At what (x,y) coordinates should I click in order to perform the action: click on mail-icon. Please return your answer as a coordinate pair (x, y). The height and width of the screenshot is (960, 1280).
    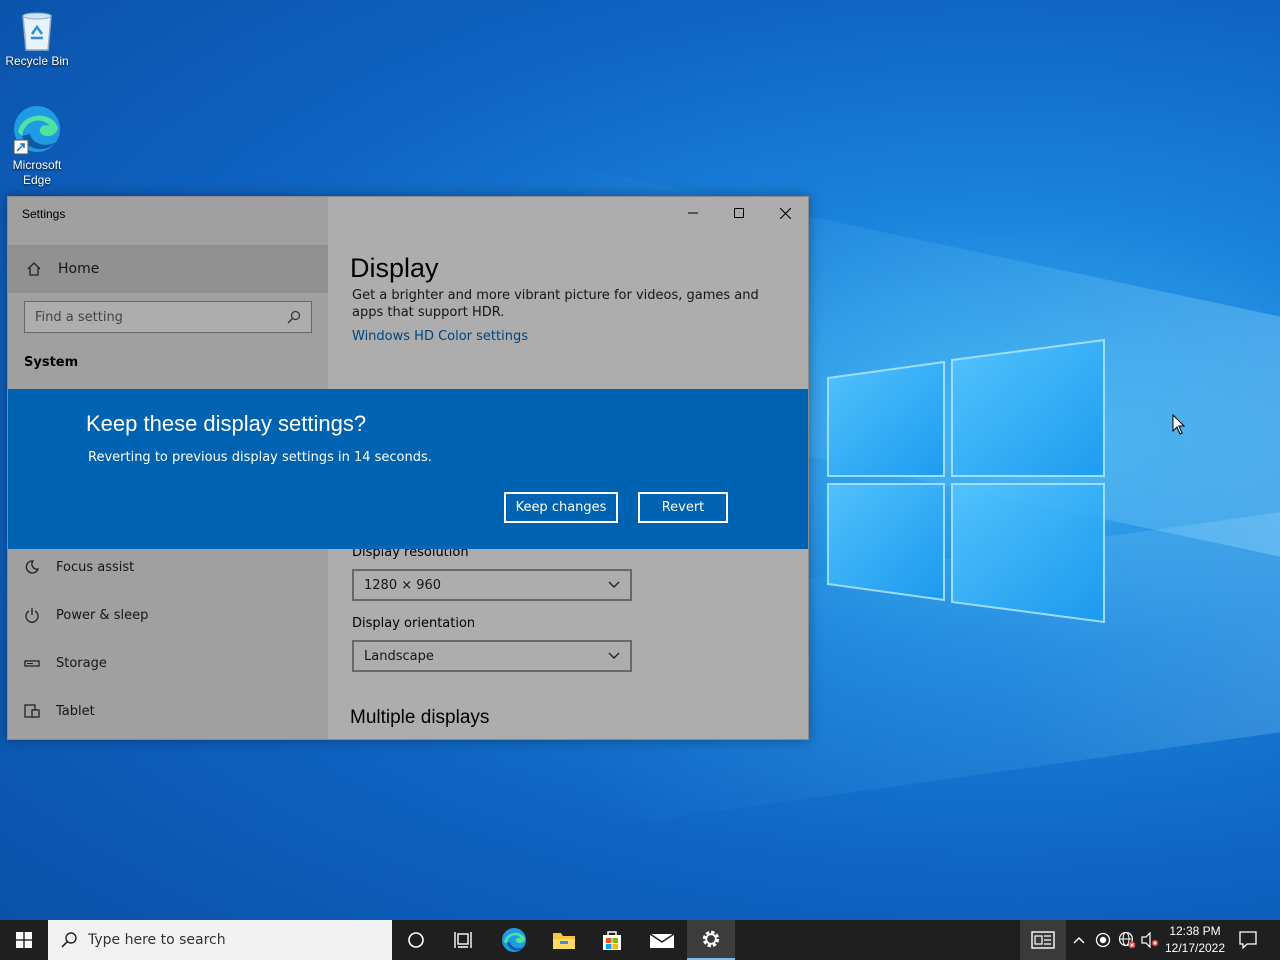
    Looking at the image, I should click on (662, 940).